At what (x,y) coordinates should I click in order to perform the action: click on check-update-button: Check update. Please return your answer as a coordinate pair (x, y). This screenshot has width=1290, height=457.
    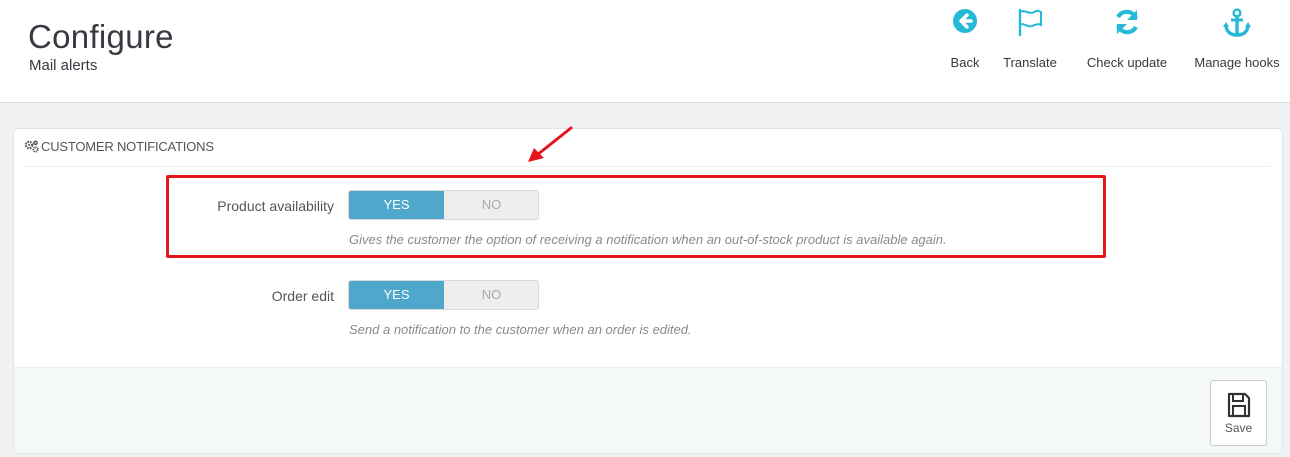
    Looking at the image, I should click on (1127, 43).